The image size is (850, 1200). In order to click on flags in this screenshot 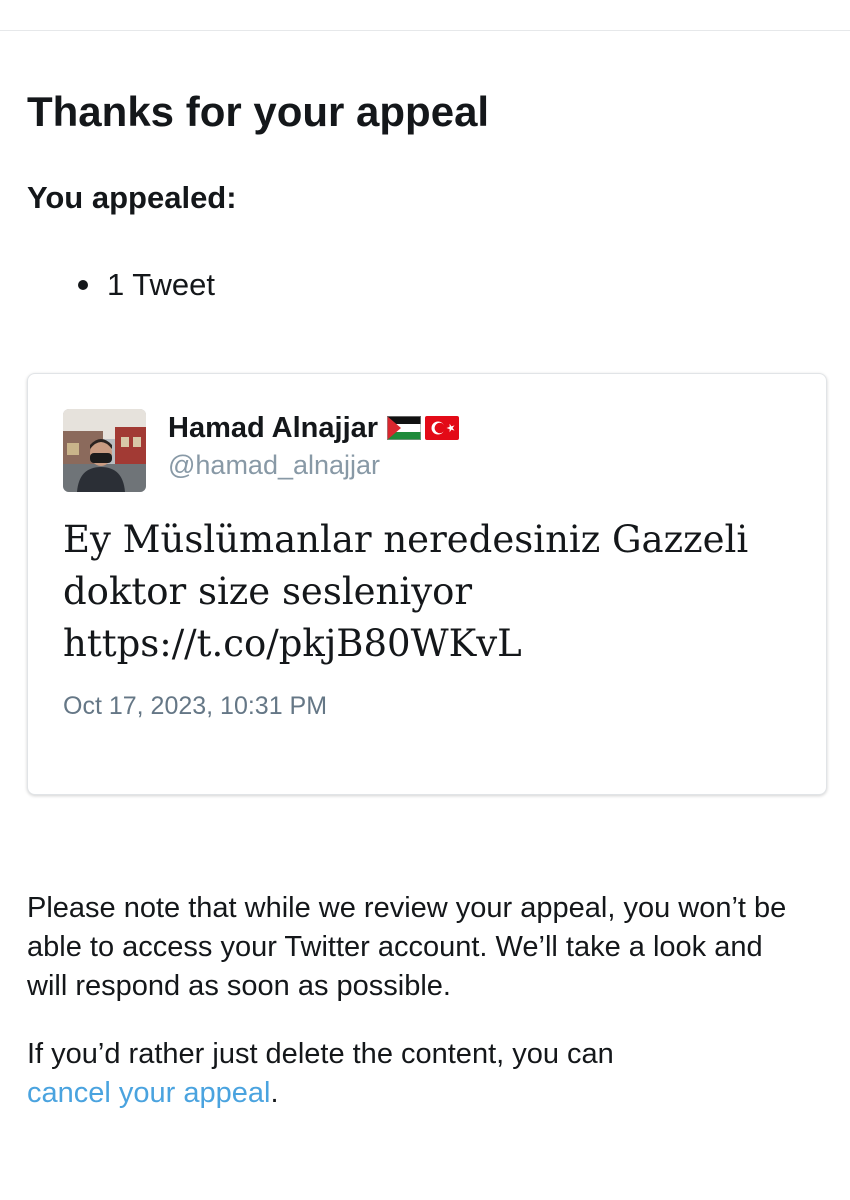, I will do `click(423, 428)`.